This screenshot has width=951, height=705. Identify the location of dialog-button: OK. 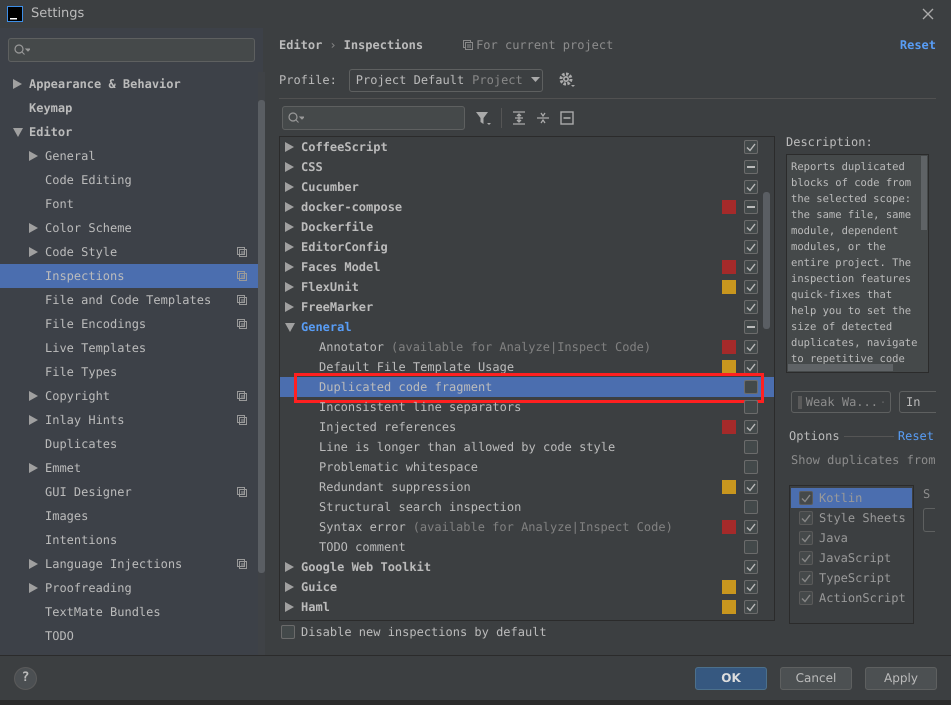
(731, 678).